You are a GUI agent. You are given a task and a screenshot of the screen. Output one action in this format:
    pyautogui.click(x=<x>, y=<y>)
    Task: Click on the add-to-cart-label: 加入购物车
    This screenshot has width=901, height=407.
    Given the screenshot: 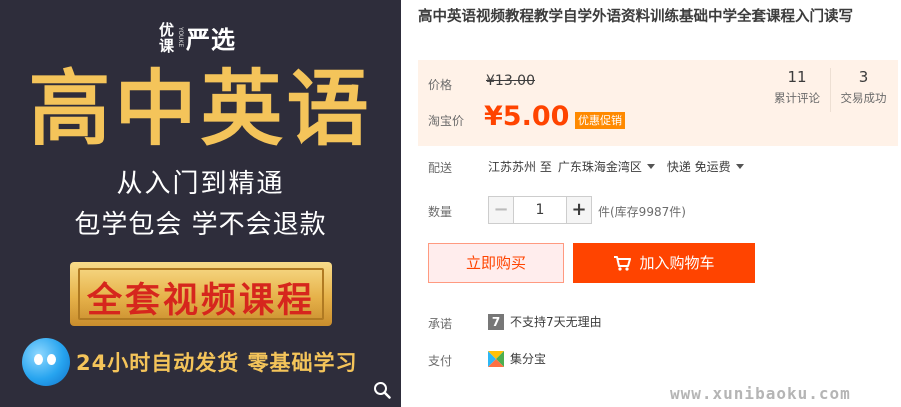 What is the action you would take?
    pyautogui.click(x=677, y=263)
    